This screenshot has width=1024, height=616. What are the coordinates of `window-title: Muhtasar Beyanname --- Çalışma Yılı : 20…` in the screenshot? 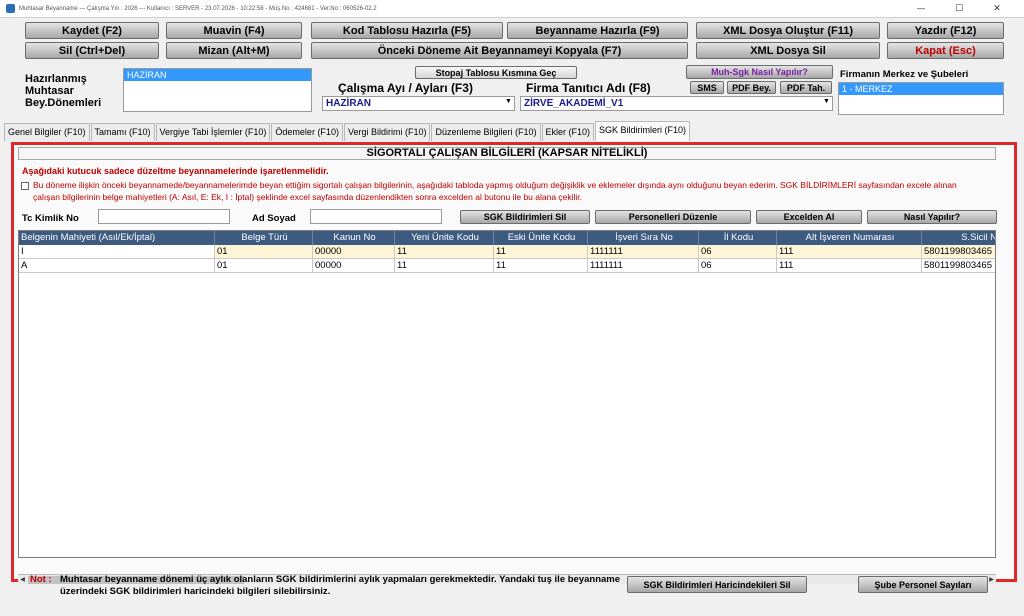 It's located at (198, 8).